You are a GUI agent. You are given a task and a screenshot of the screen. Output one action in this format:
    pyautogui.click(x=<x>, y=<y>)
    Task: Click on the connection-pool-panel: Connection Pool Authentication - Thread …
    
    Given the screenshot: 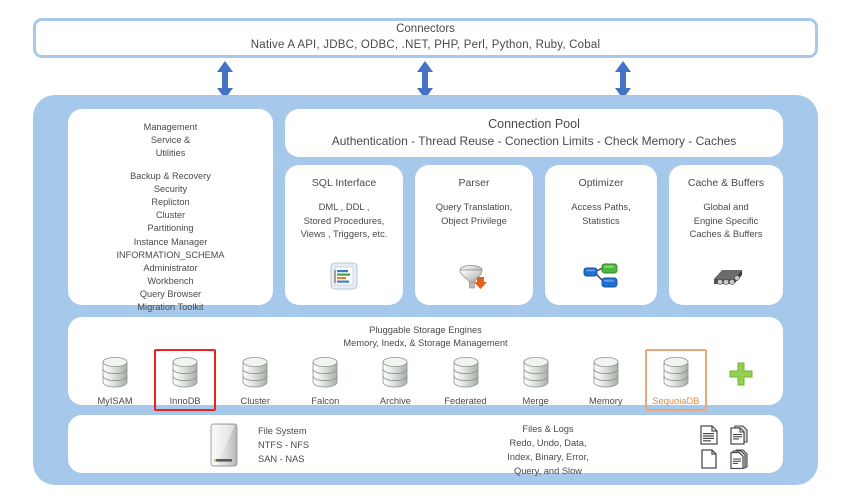 What is the action you would take?
    pyautogui.click(x=534, y=133)
    